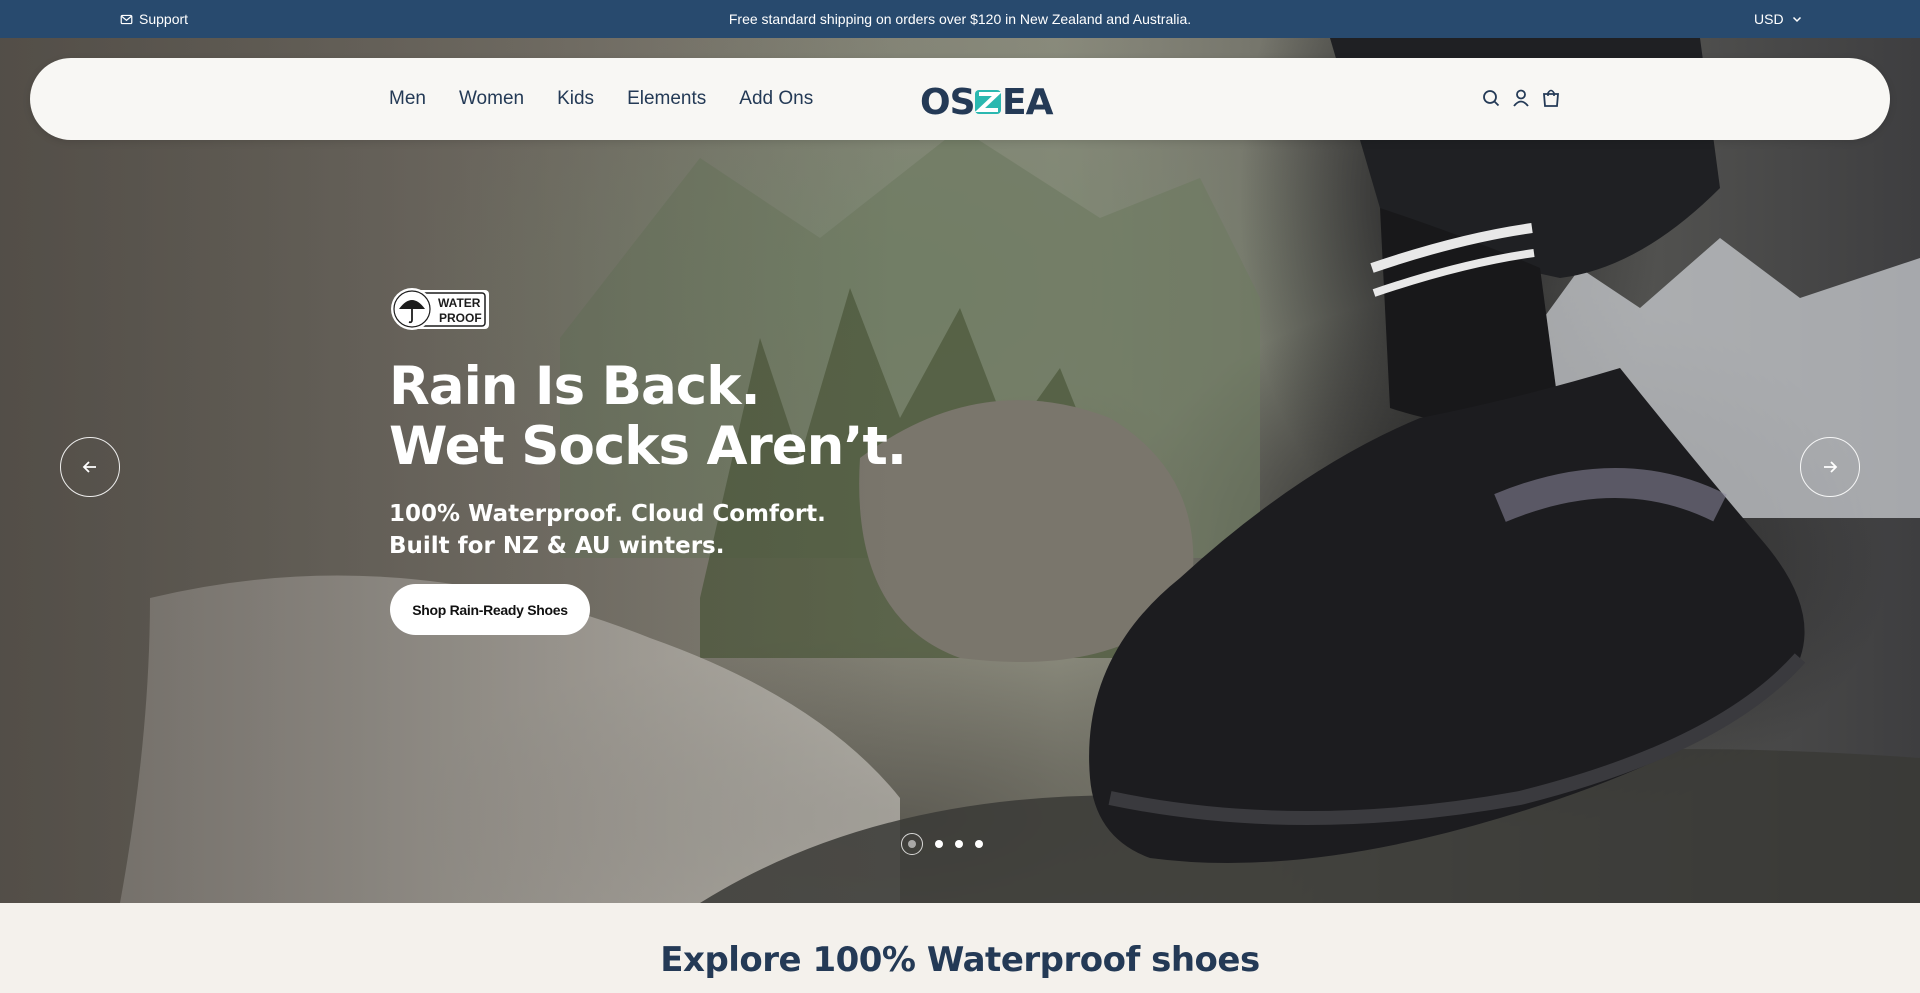 The width and height of the screenshot is (1920, 993). I want to click on waterproof-badge: WATER PROOF, so click(440, 309).